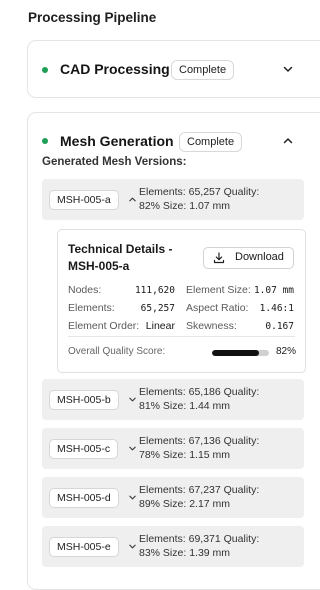 The width and height of the screenshot is (320, 590). What do you see at coordinates (114, 162) in the screenshot?
I see `versions-label: Generated Mesh Versions:` at bounding box center [114, 162].